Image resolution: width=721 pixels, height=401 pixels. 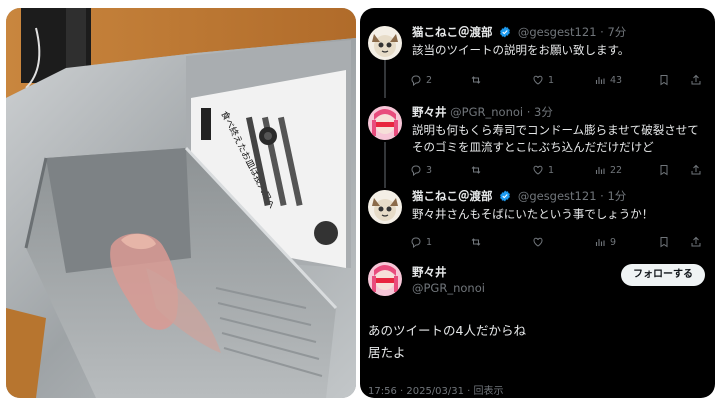 What do you see at coordinates (447, 342) in the screenshot?
I see `main-tweet-text: あのツイートの4人だからね 居たよ` at bounding box center [447, 342].